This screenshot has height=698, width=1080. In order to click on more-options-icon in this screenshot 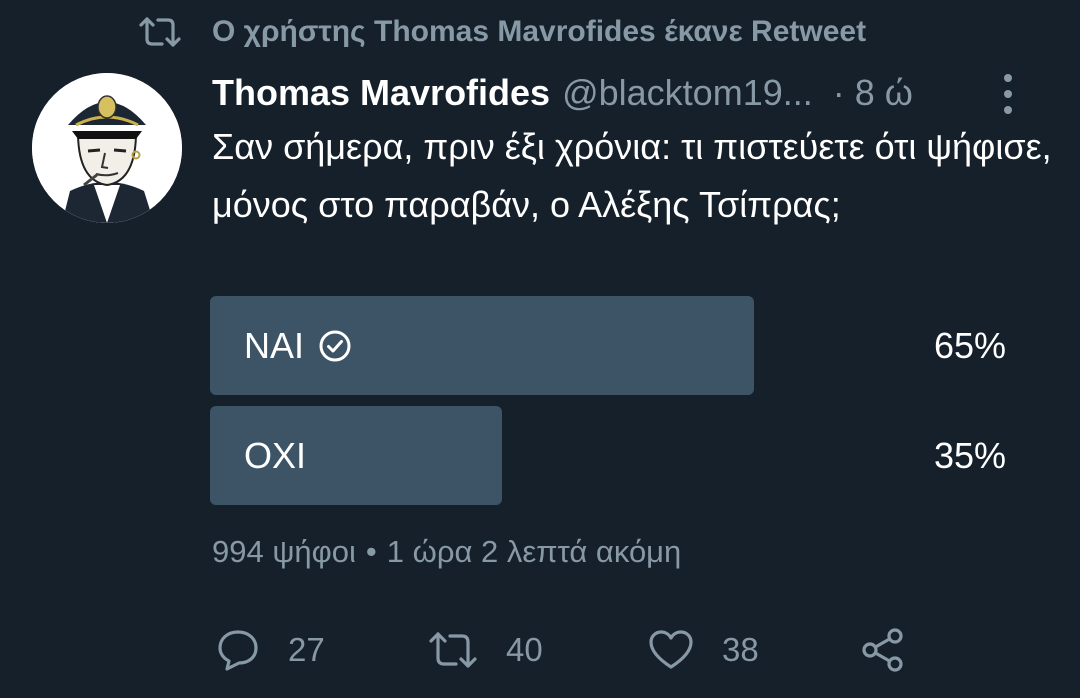, I will do `click(1008, 94)`.